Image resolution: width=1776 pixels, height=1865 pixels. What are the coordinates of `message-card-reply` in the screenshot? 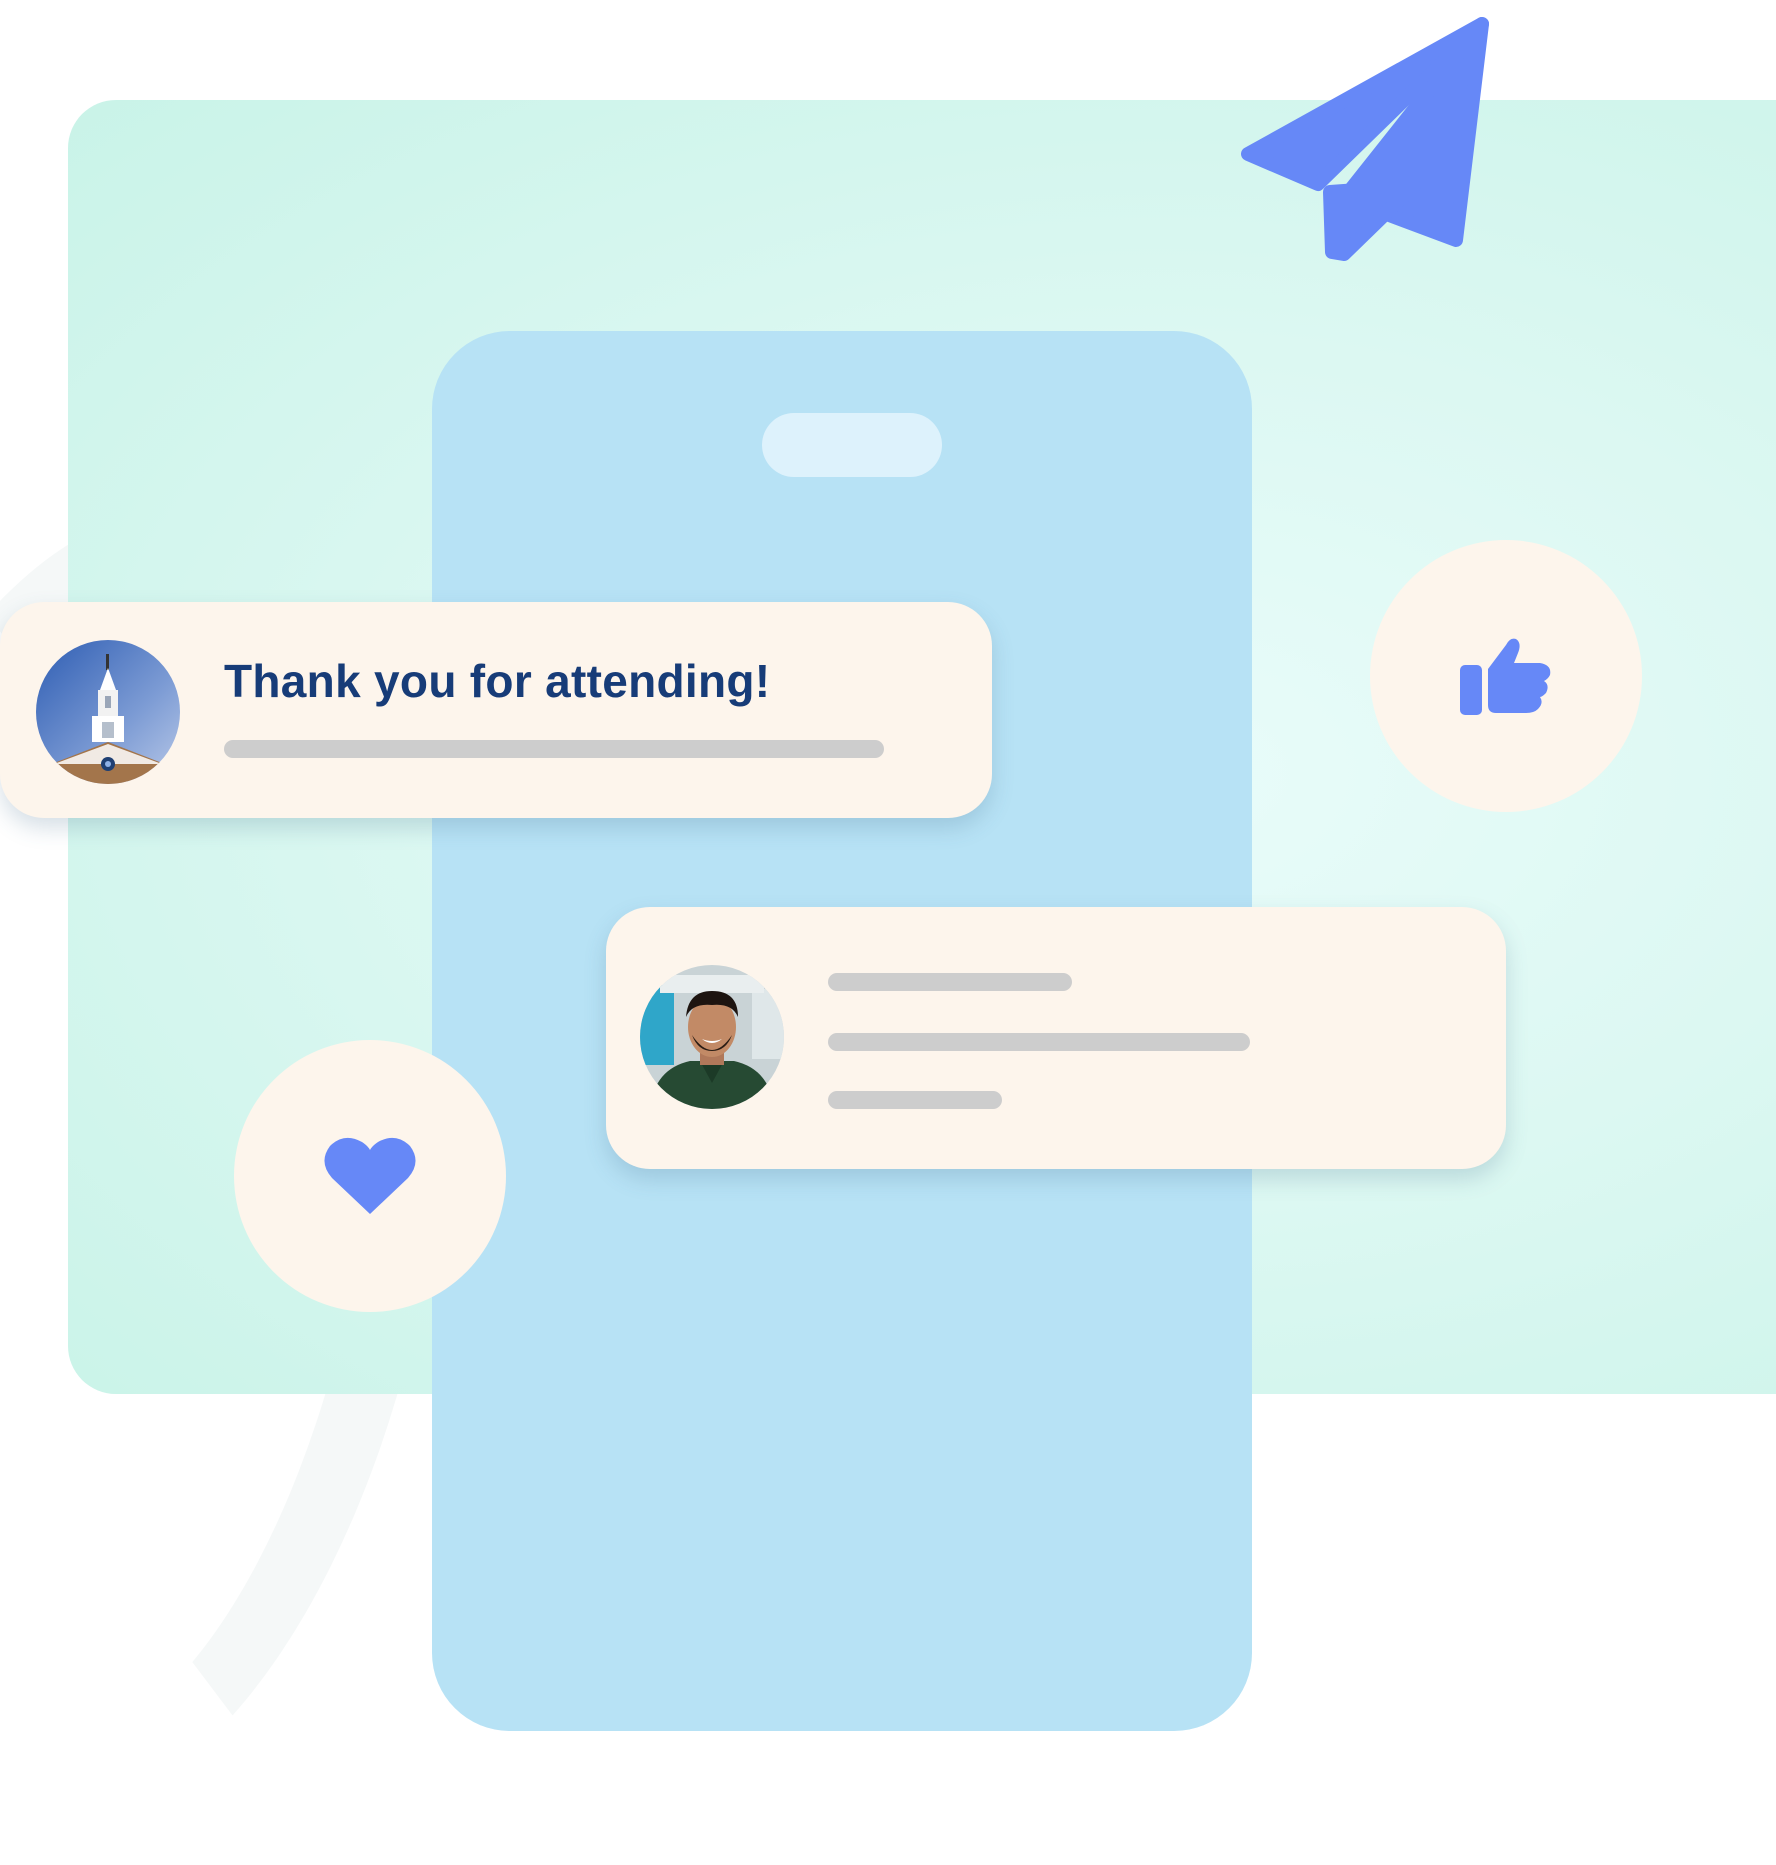 It's located at (1056, 1038).